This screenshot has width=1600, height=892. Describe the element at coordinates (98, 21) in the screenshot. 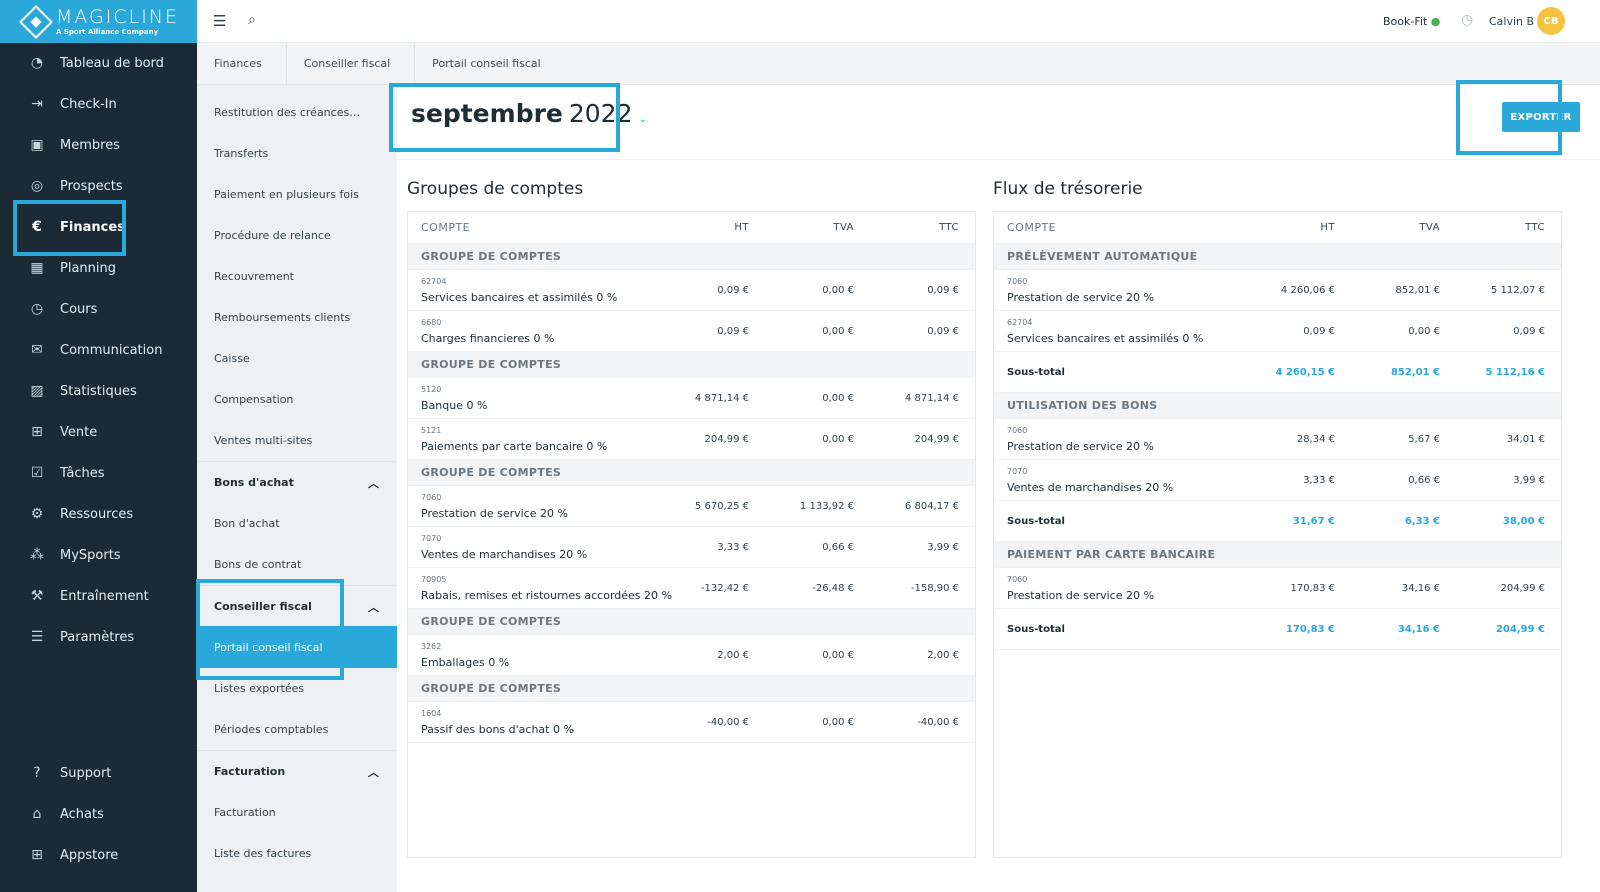

I see `brand-logo: MAGICLINE A Sport Alliance Company` at that location.